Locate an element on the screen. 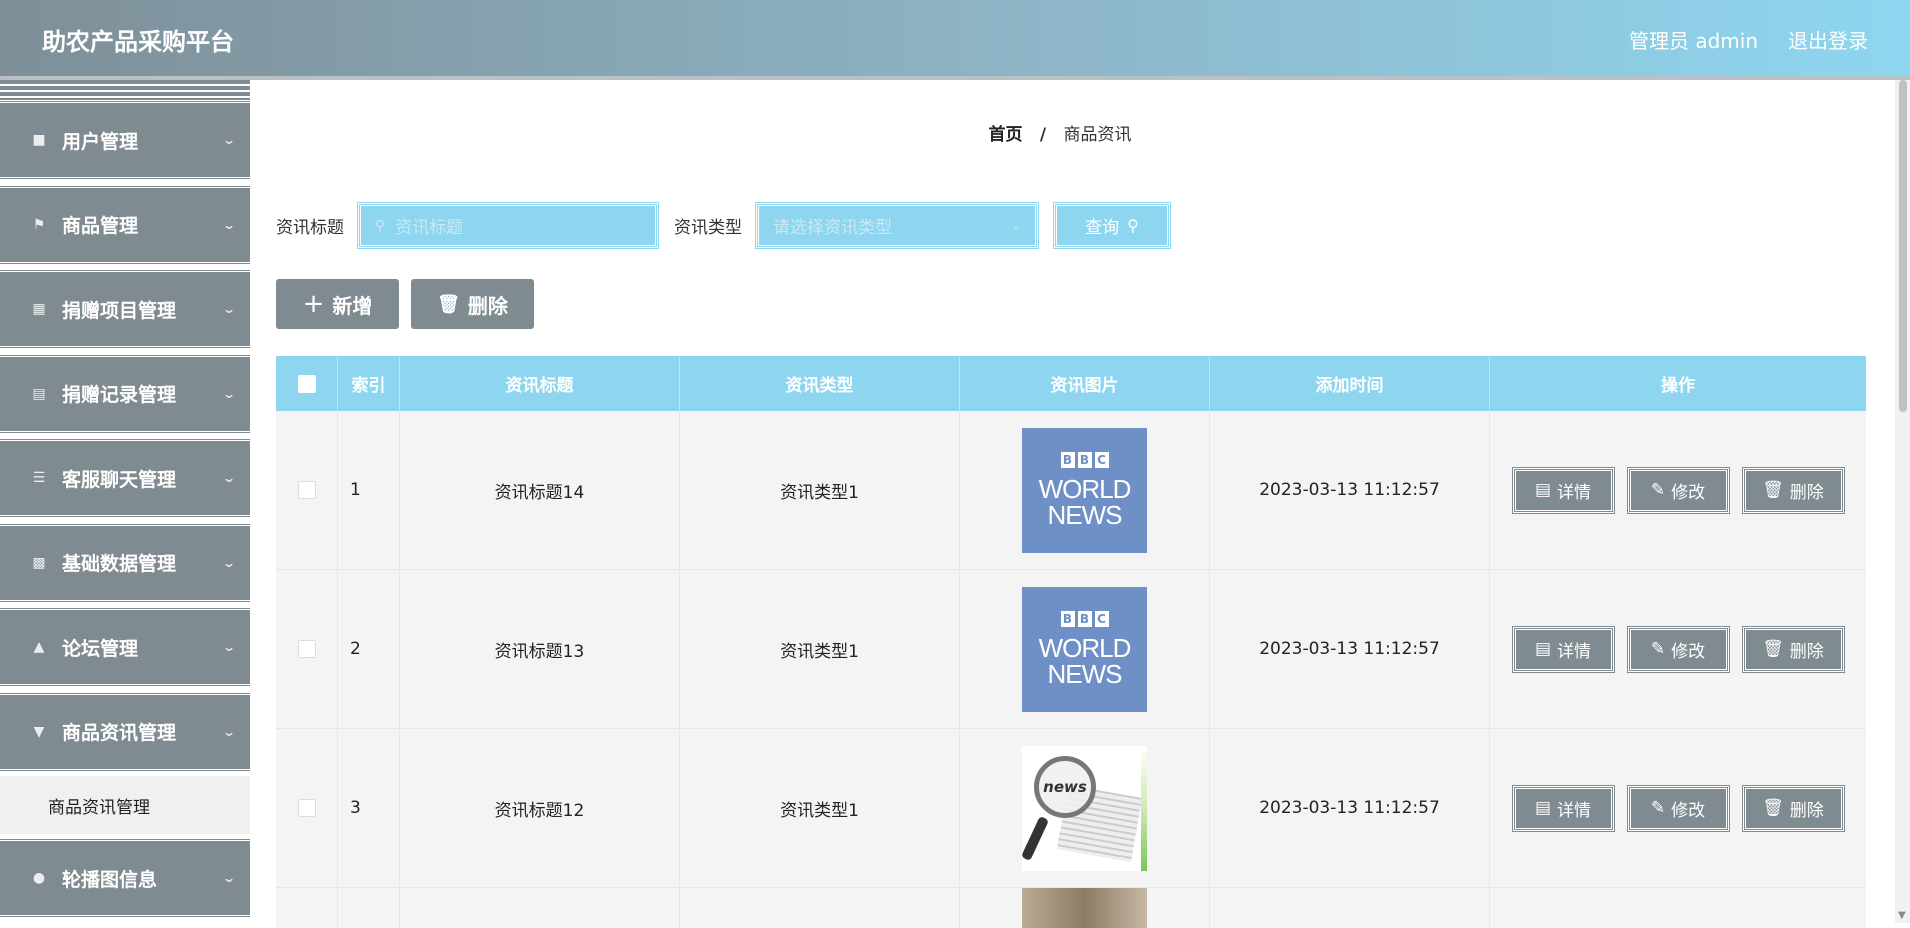 This screenshot has width=1910, height=928. apps-icon: ▩ is located at coordinates (39, 562).